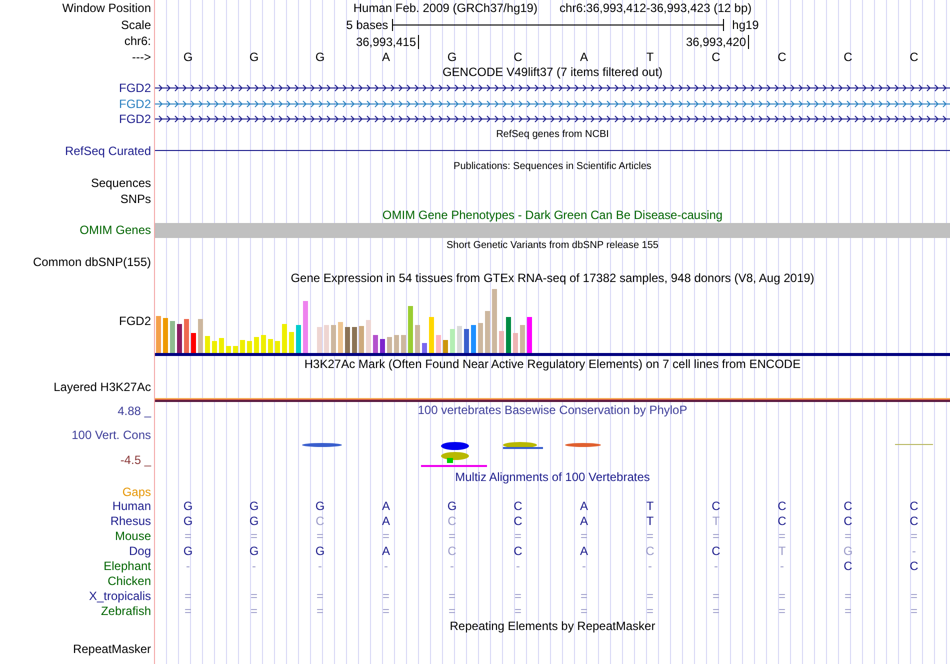 The height and width of the screenshot is (664, 950). What do you see at coordinates (134, 320) in the screenshot?
I see `track-label: FGD2` at bounding box center [134, 320].